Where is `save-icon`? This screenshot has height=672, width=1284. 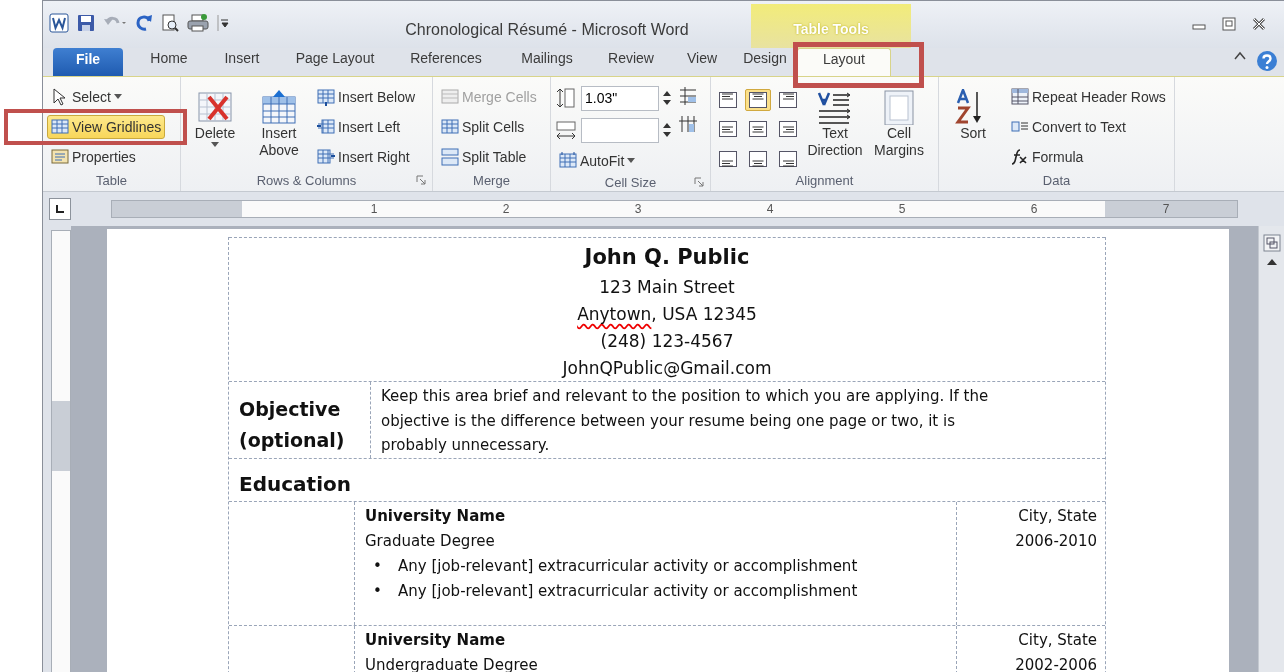
save-icon is located at coordinates (86, 23).